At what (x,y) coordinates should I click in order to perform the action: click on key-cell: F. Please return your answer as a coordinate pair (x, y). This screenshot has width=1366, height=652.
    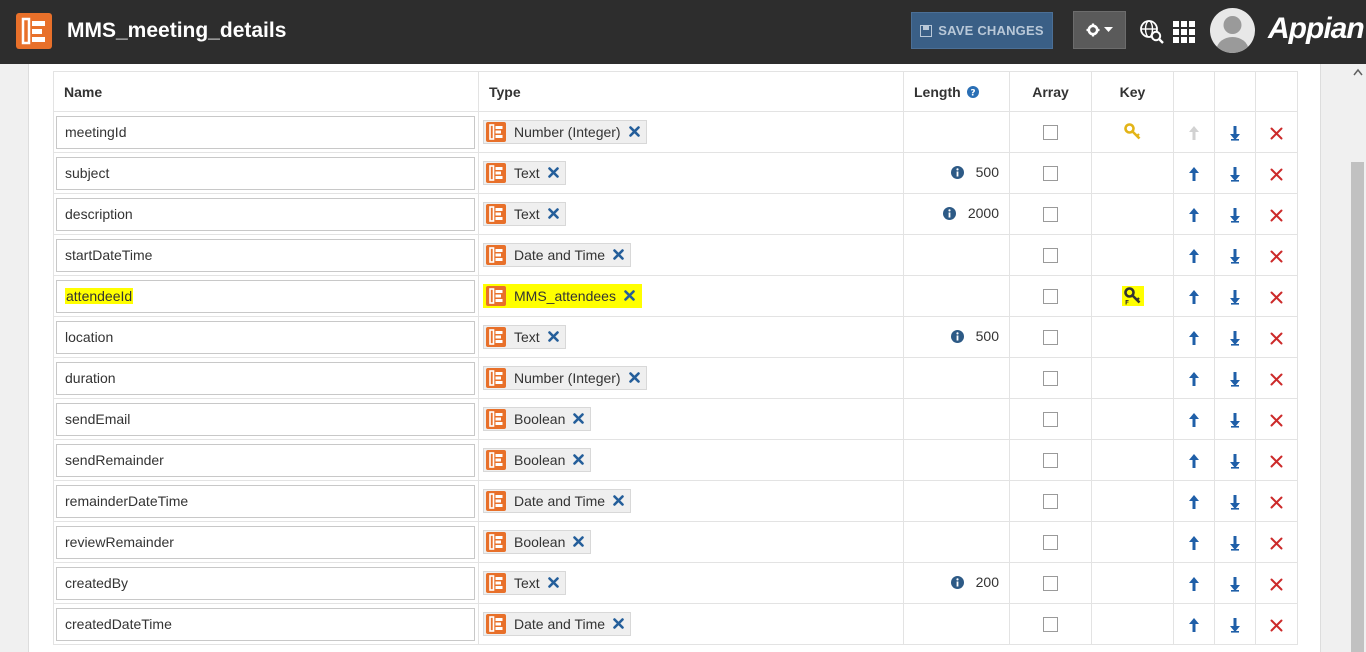
    Looking at the image, I should click on (1132, 296).